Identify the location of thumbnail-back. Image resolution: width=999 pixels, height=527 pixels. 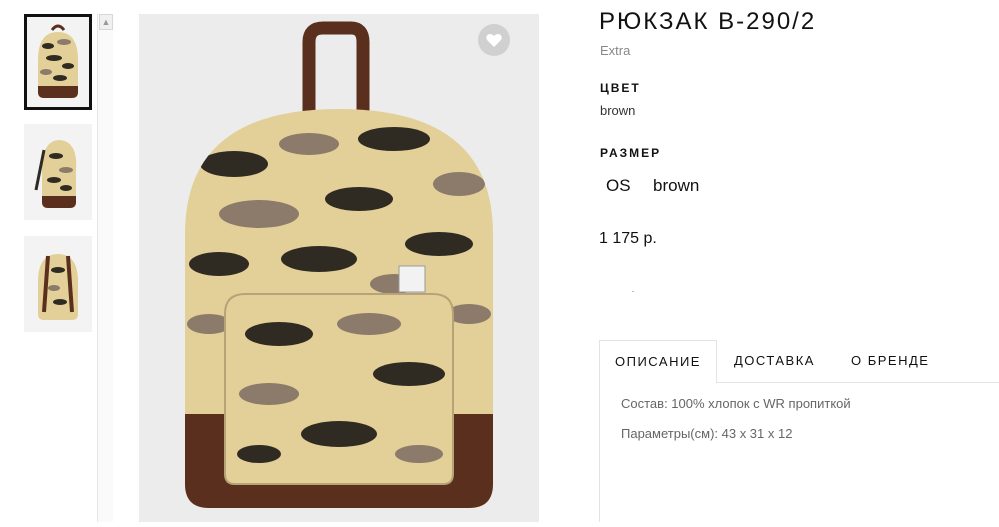
(58, 284).